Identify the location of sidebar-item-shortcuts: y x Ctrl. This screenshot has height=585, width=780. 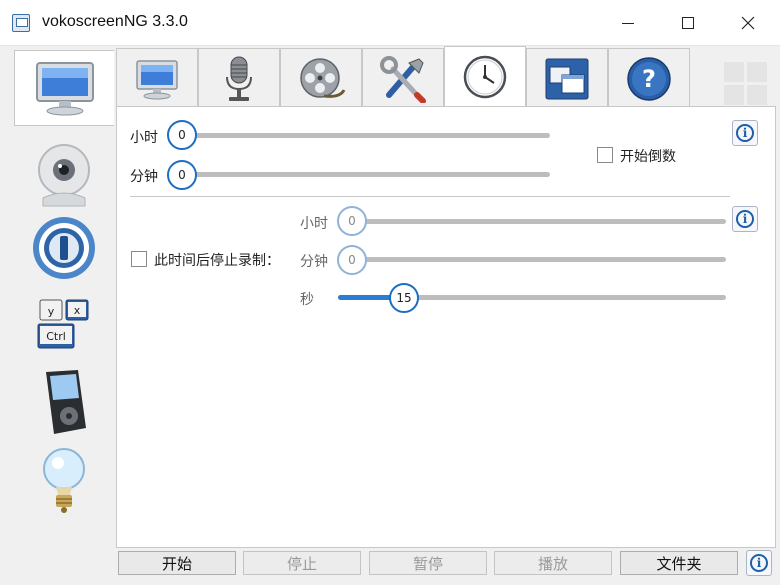
(64, 326).